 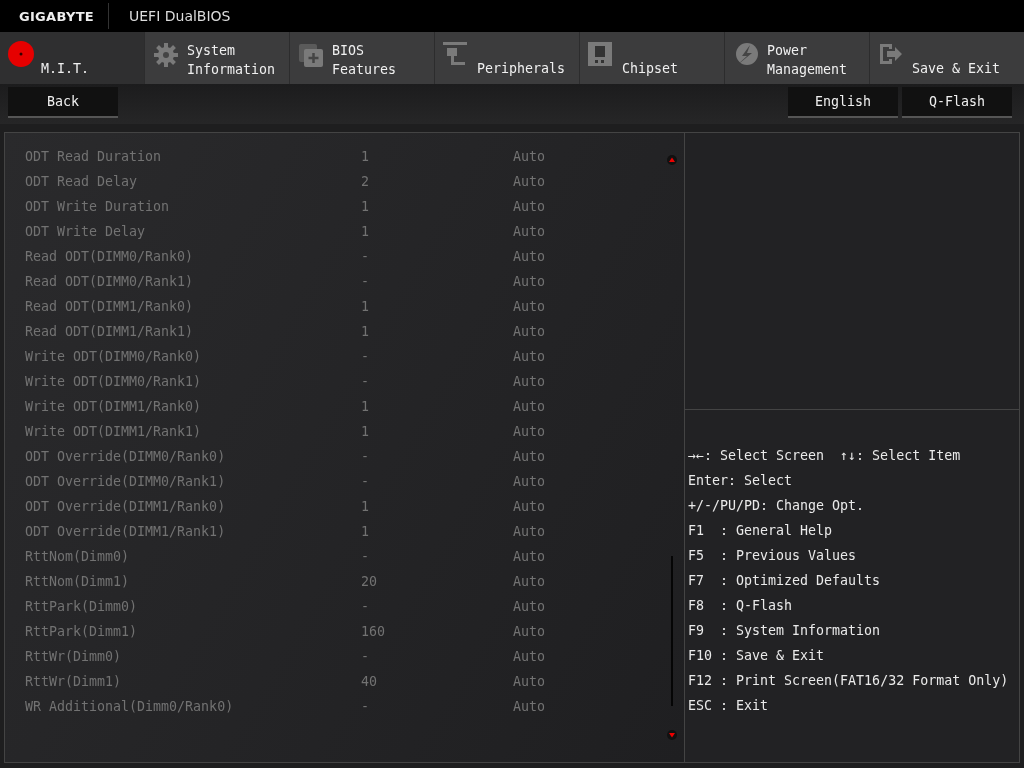 What do you see at coordinates (891, 54) in the screenshot?
I see `exit-door-icon` at bounding box center [891, 54].